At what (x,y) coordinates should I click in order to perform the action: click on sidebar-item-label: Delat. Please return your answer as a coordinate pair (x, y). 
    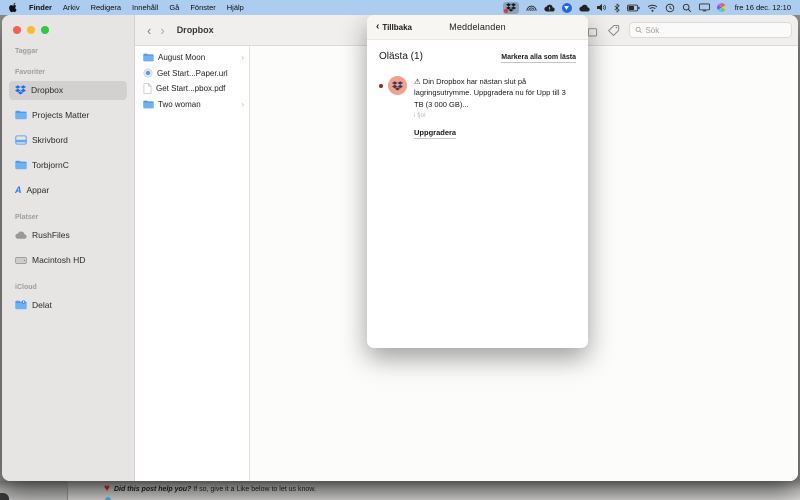
    Looking at the image, I should click on (42, 305).